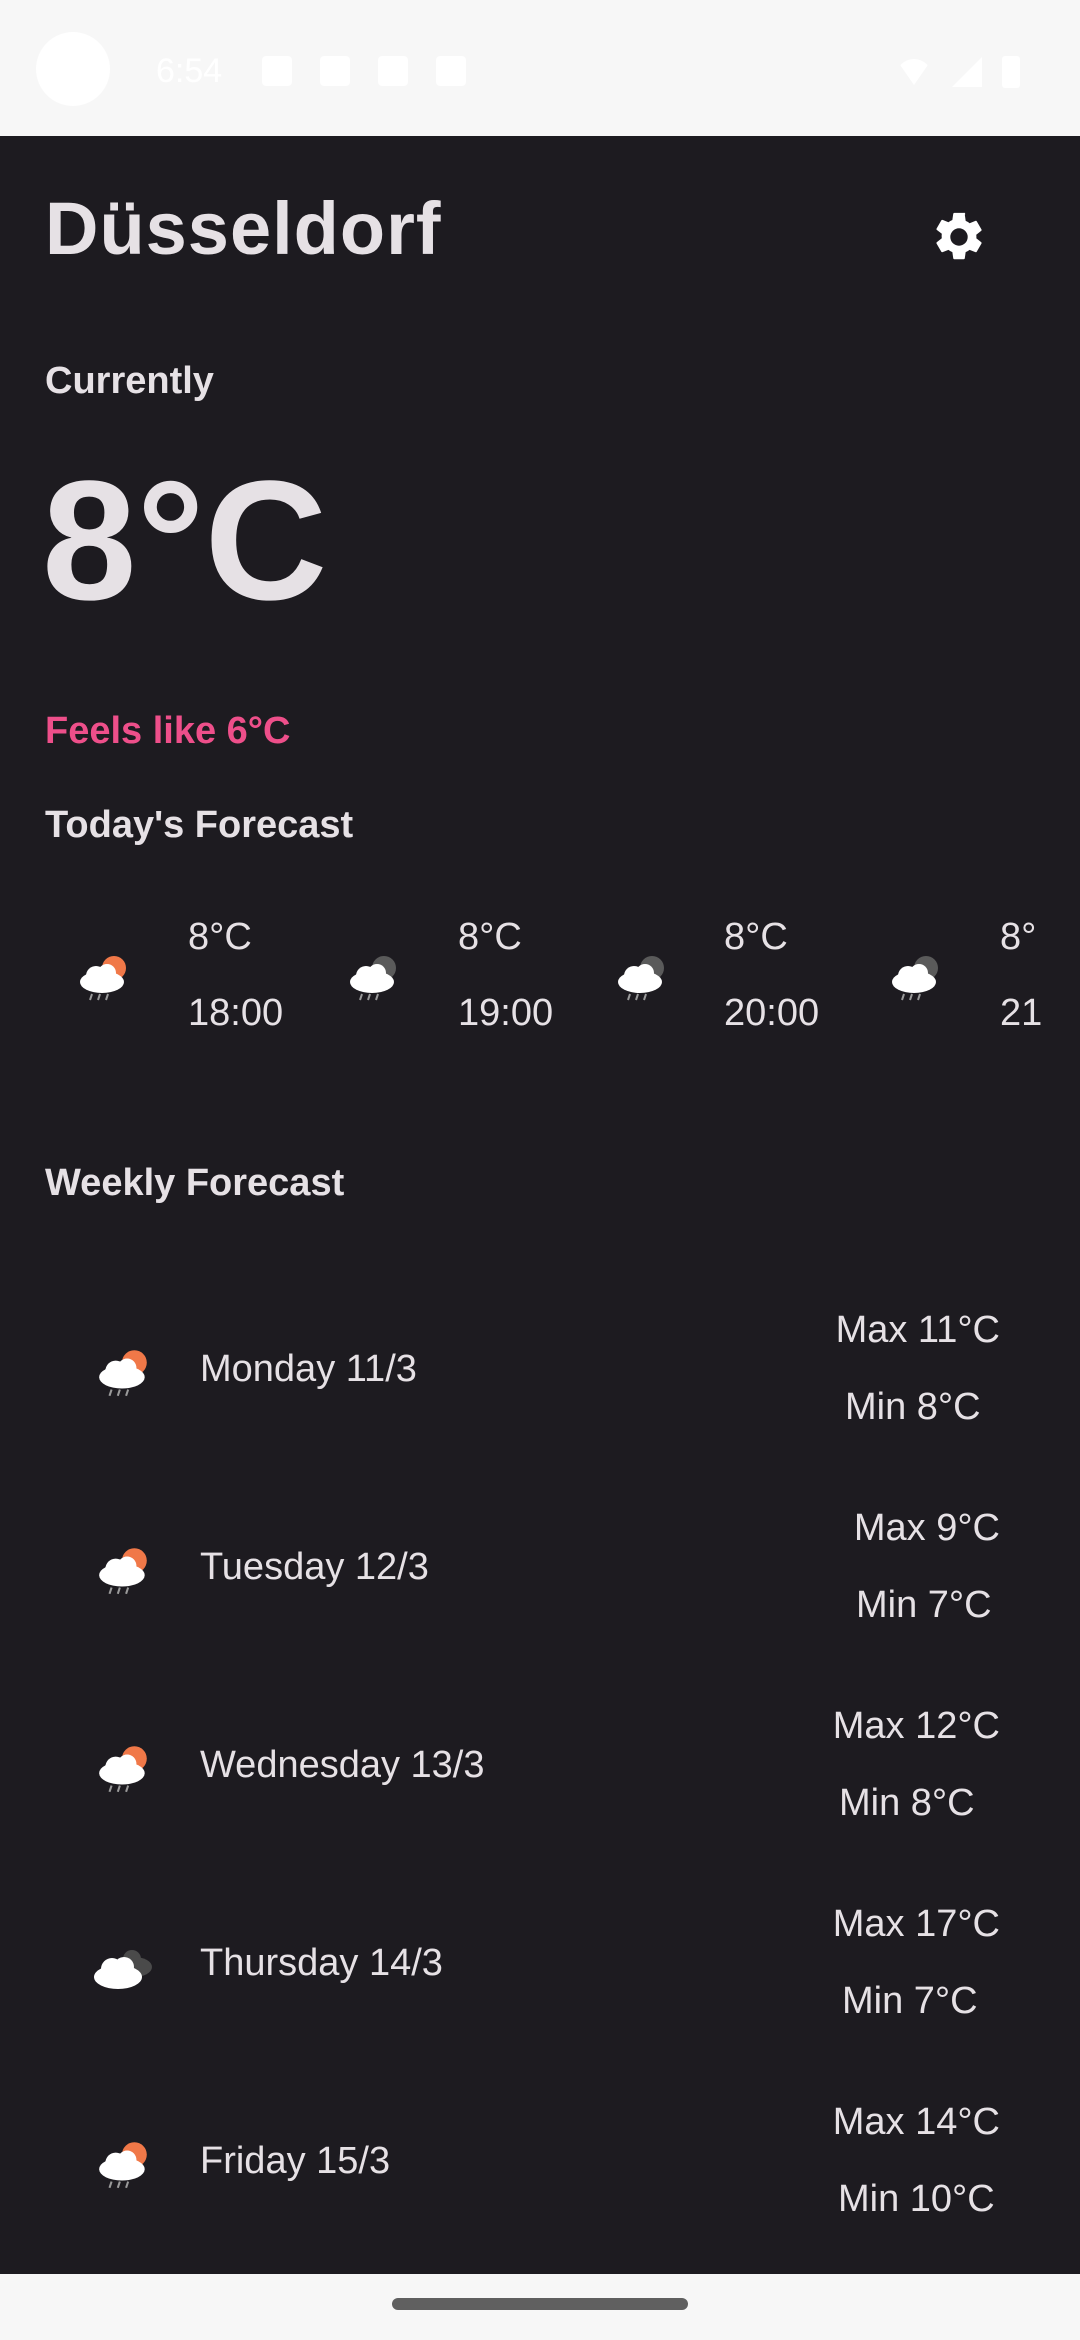 The height and width of the screenshot is (2340, 1080). Describe the element at coordinates (916, 1924) in the screenshot. I see `weekly-max: Max 17°C` at that location.